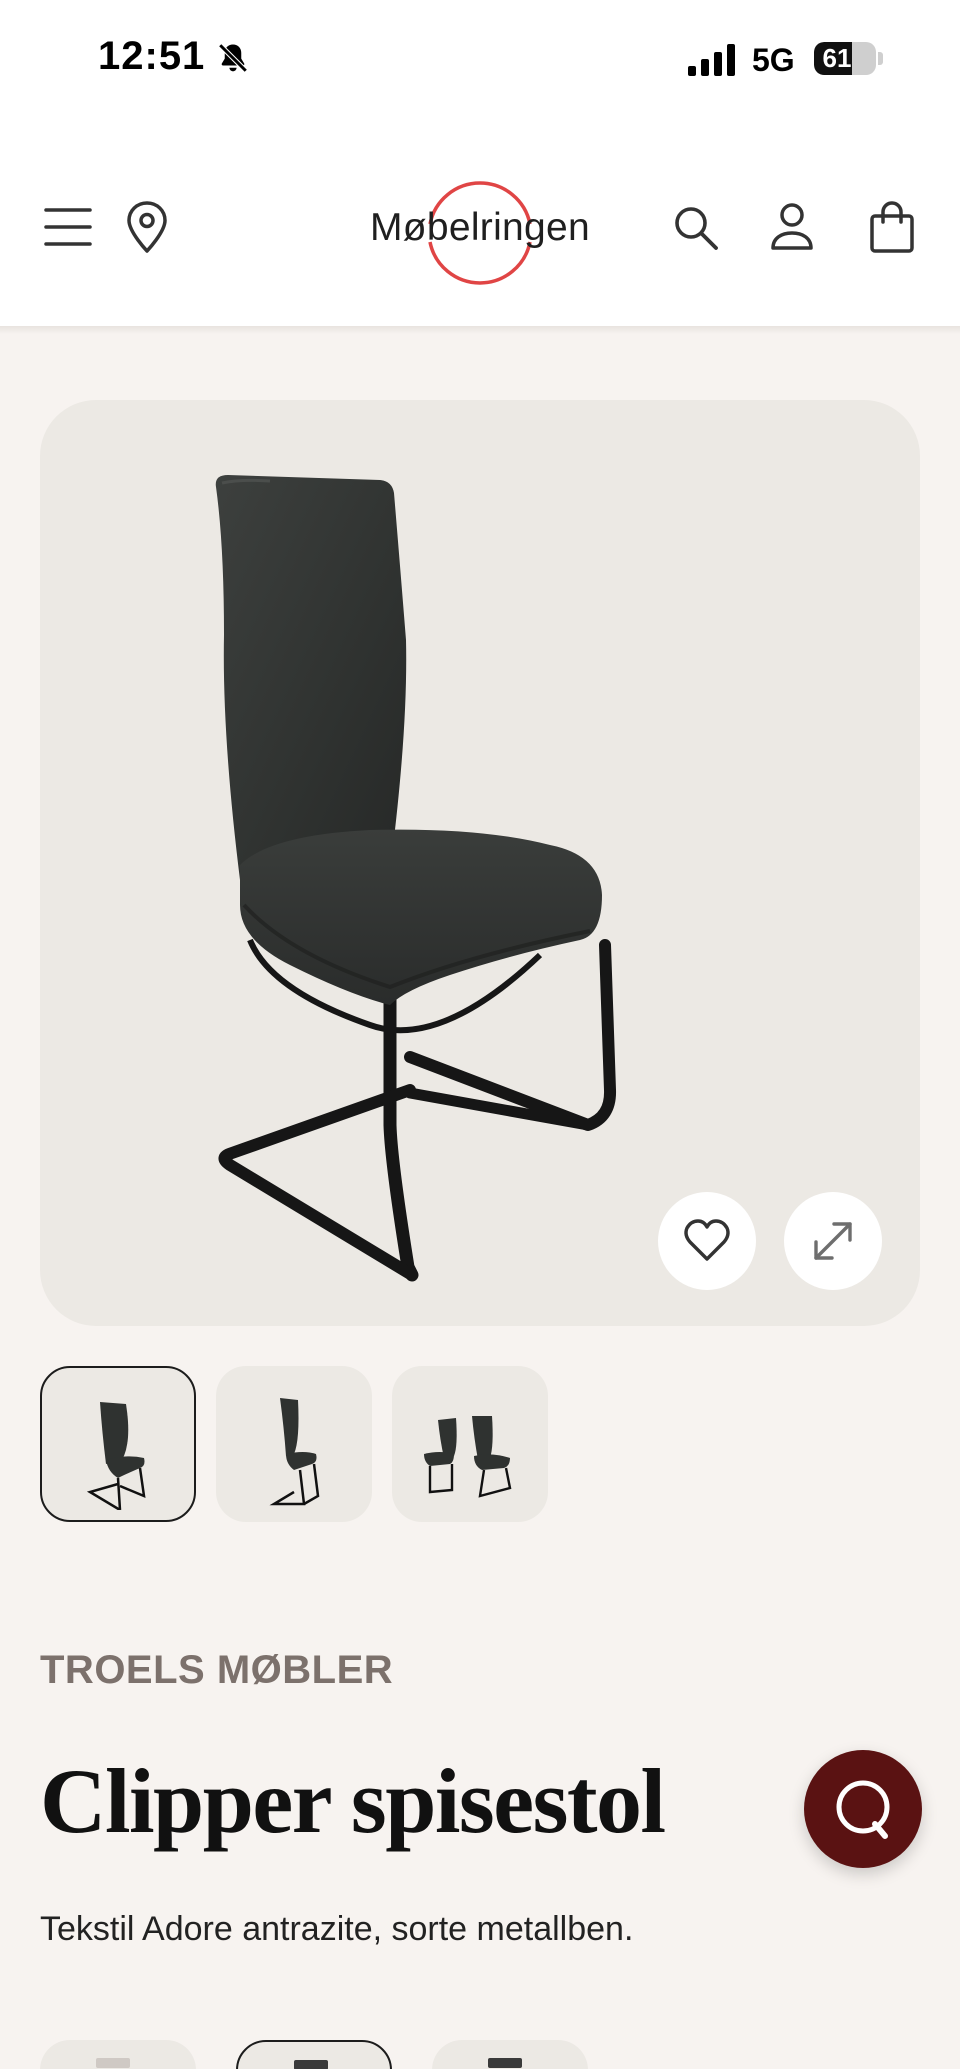 This screenshot has height=2069, width=960. I want to click on thumbnail-chair-image, so click(116, 1456).